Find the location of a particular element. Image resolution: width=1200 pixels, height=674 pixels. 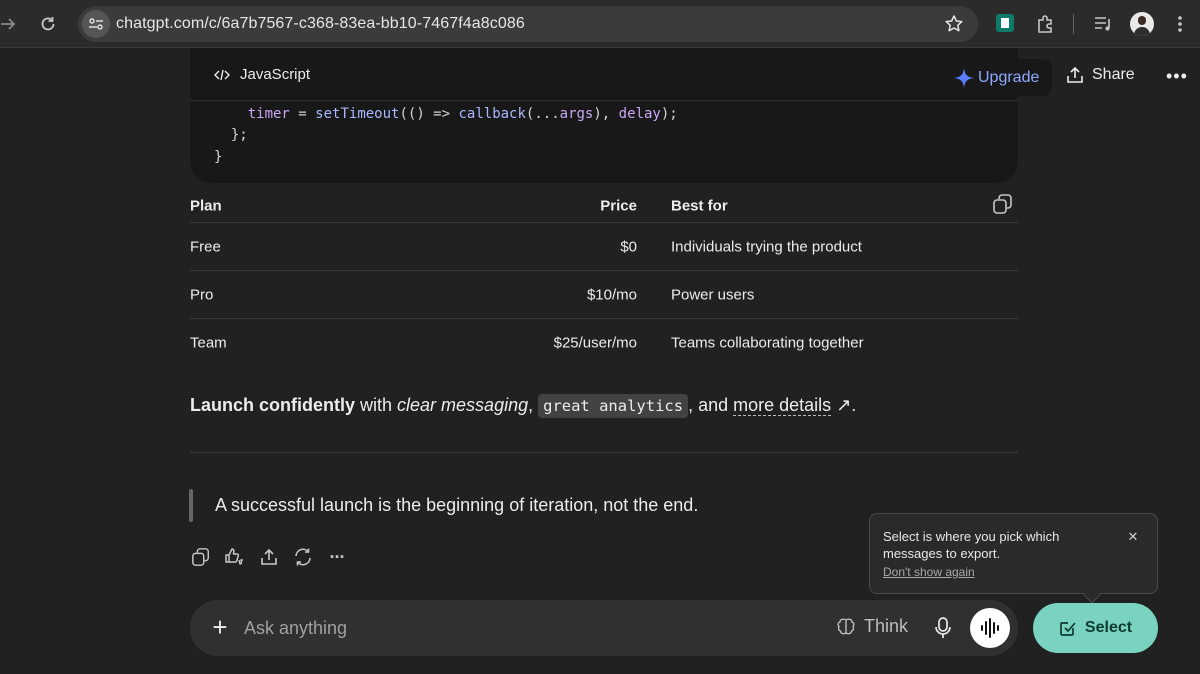

bookmark-star-icon is located at coordinates (954, 24).